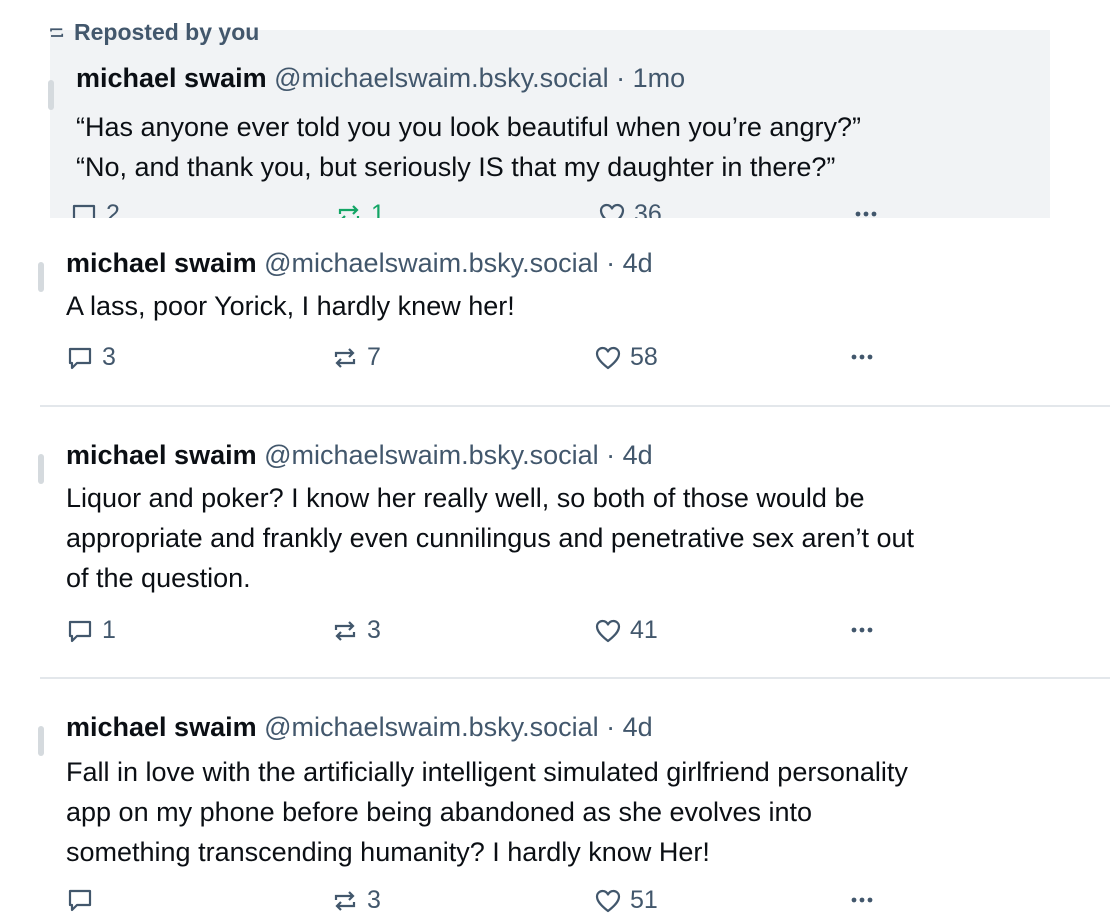 Image resolution: width=1110 pixels, height=918 pixels. Describe the element at coordinates (167, 32) in the screenshot. I see `repost-label: Reposted by you` at that location.